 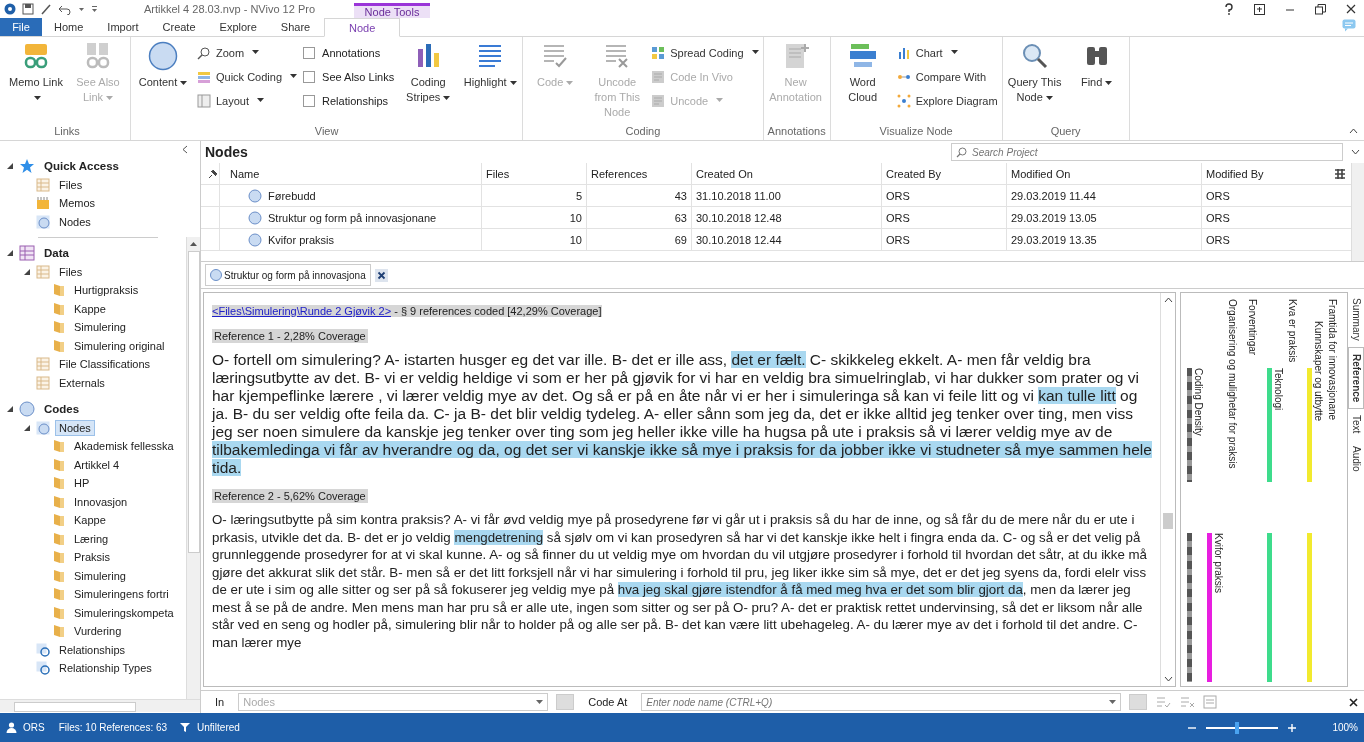 What do you see at coordinates (349, 100) in the screenshot?
I see `checkbox: Relationships` at bounding box center [349, 100].